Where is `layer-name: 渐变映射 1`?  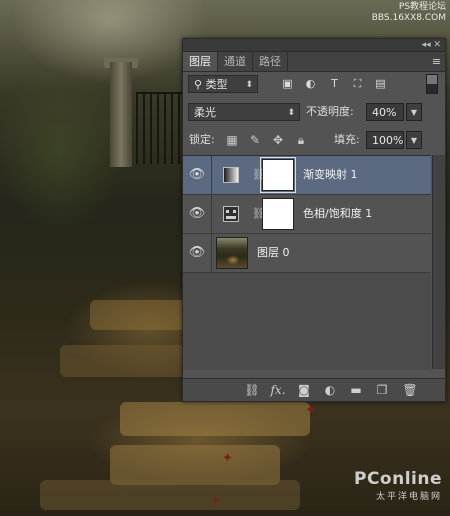 layer-name: 渐变映射 1 is located at coordinates (330, 175).